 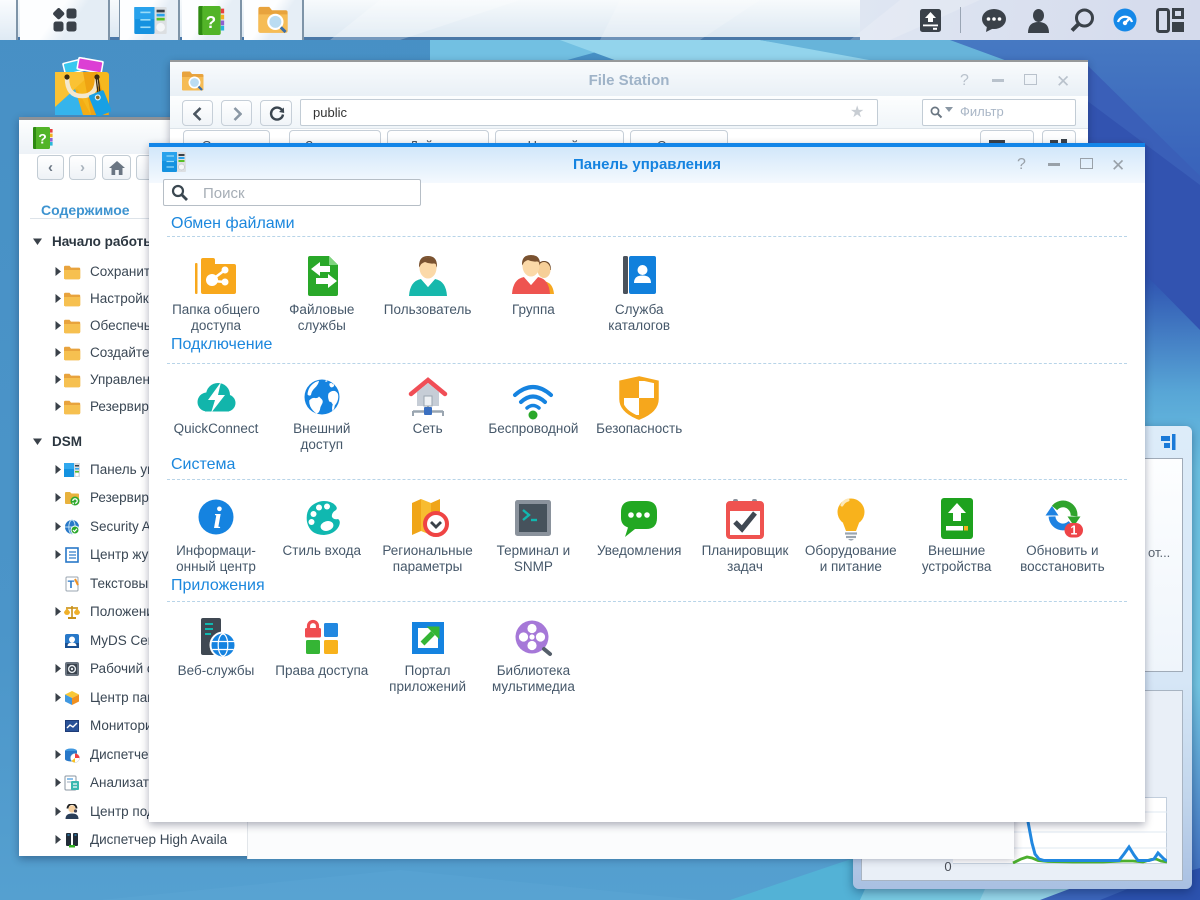 I want to click on svg-text: i, so click(x=217, y=517).